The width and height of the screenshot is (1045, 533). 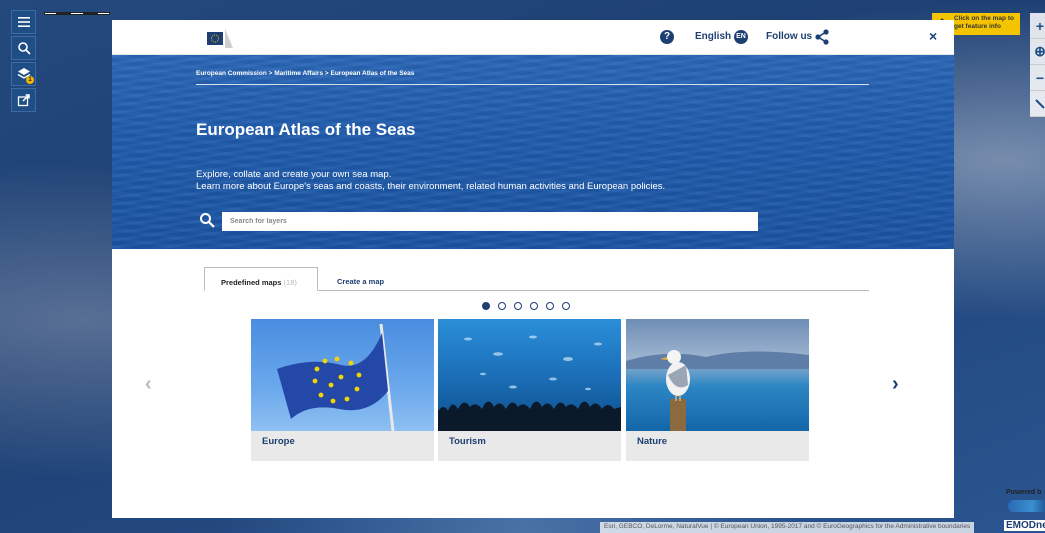 What do you see at coordinates (536, 279) in the screenshot?
I see `map-tabs: Predefined maps (18) Create a map` at bounding box center [536, 279].